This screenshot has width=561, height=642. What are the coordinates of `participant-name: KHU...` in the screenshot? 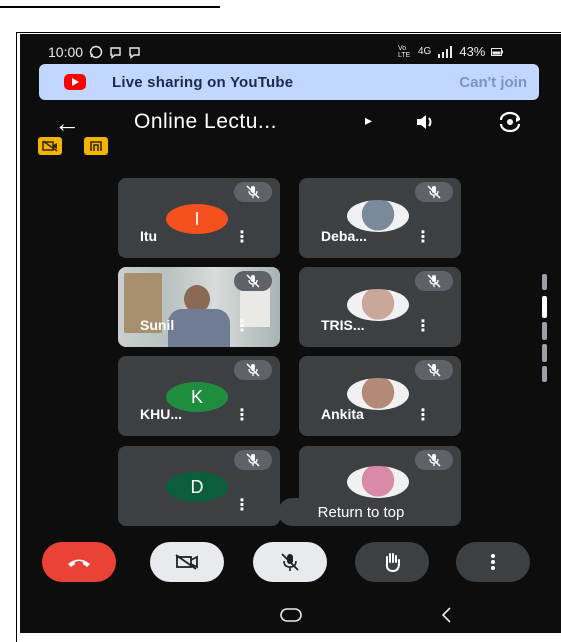 It's located at (161, 414).